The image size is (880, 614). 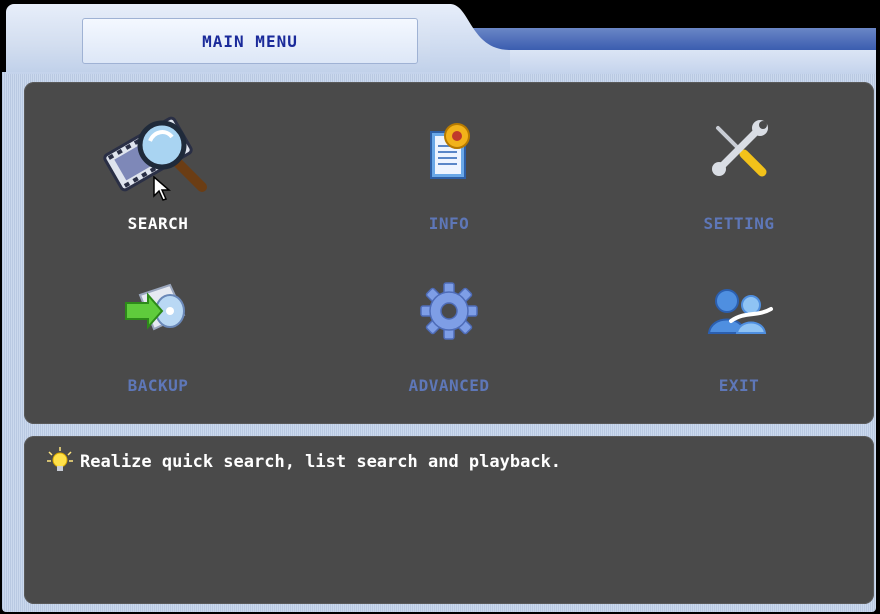 What do you see at coordinates (470, 38) in the screenshot?
I see `title-tab-slope` at bounding box center [470, 38].